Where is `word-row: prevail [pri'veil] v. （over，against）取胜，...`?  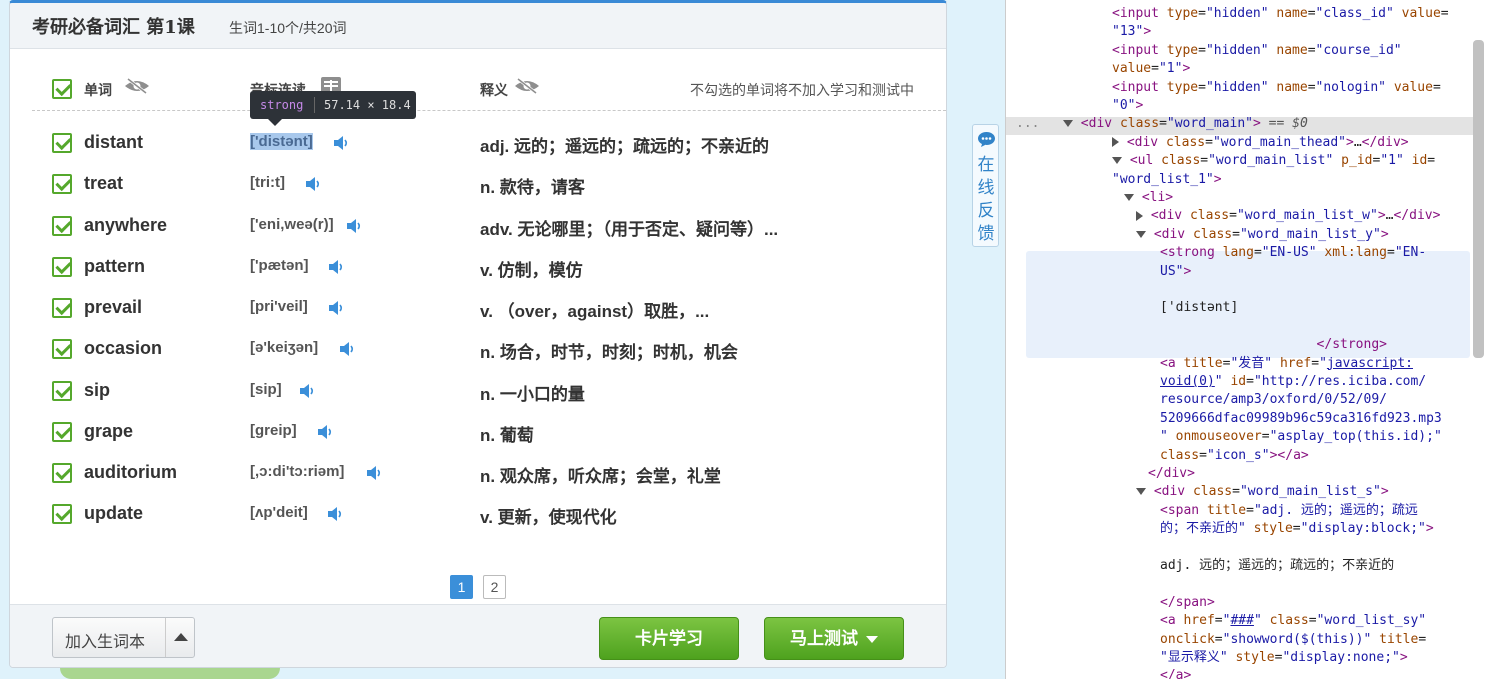
word-row: prevail [pri'veil] v. （over，against）取胜，... is located at coordinates (478, 308).